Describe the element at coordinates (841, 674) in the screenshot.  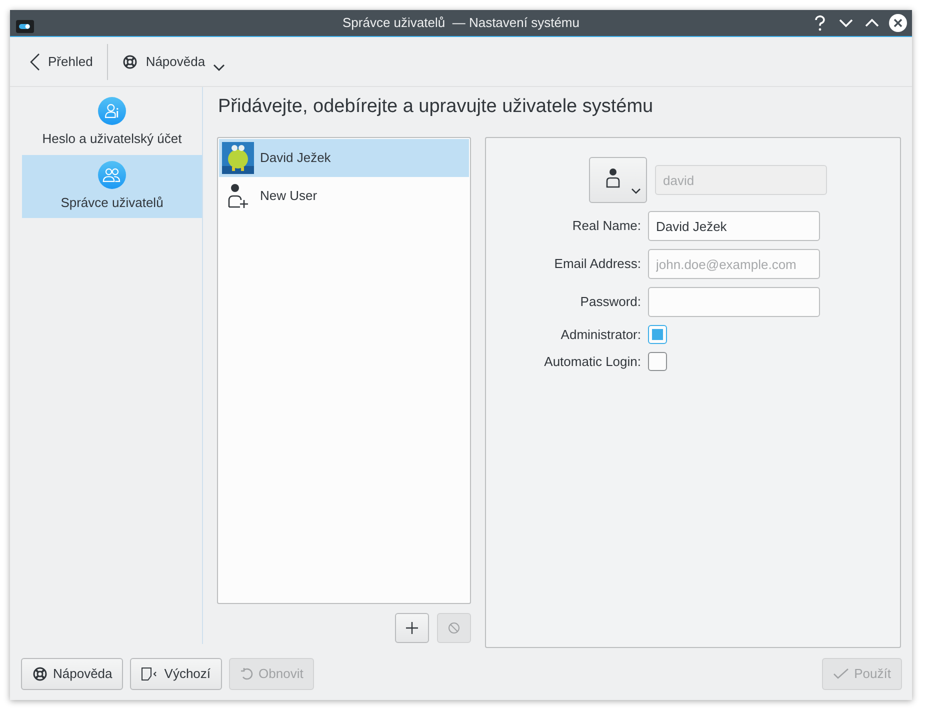
I see `checkmark-icon` at that location.